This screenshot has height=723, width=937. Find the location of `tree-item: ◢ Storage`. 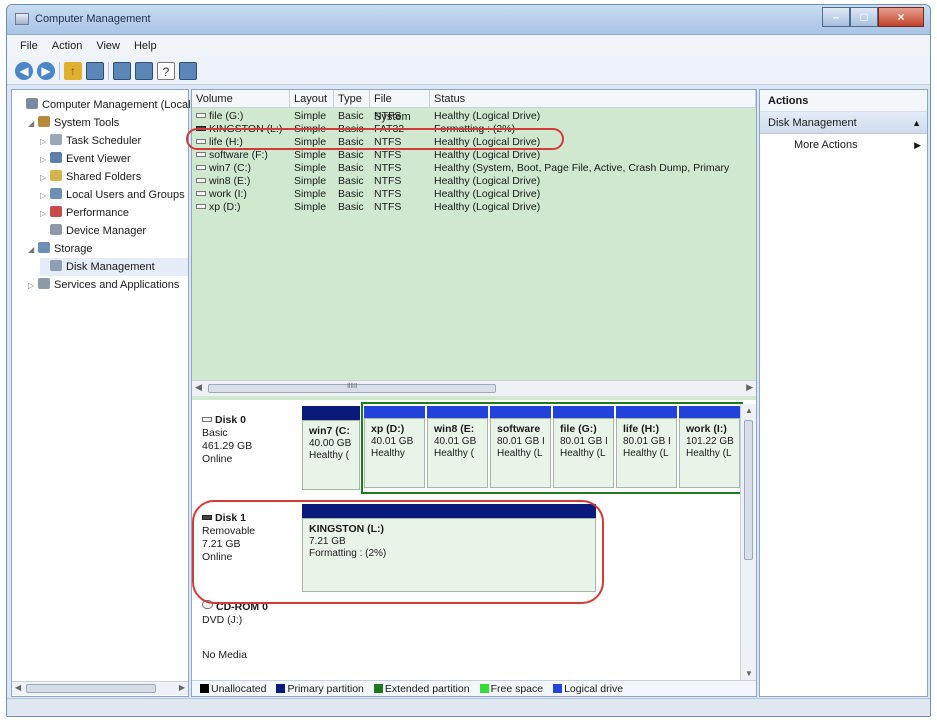

tree-item: ◢ Storage is located at coordinates (108, 249).